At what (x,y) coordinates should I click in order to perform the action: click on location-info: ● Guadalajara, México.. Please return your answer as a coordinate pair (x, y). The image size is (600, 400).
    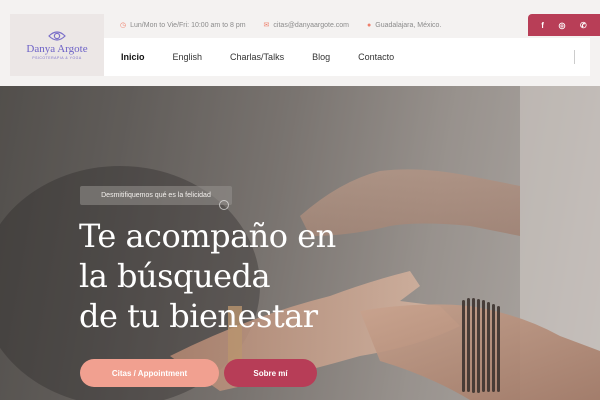
    Looking at the image, I should click on (404, 25).